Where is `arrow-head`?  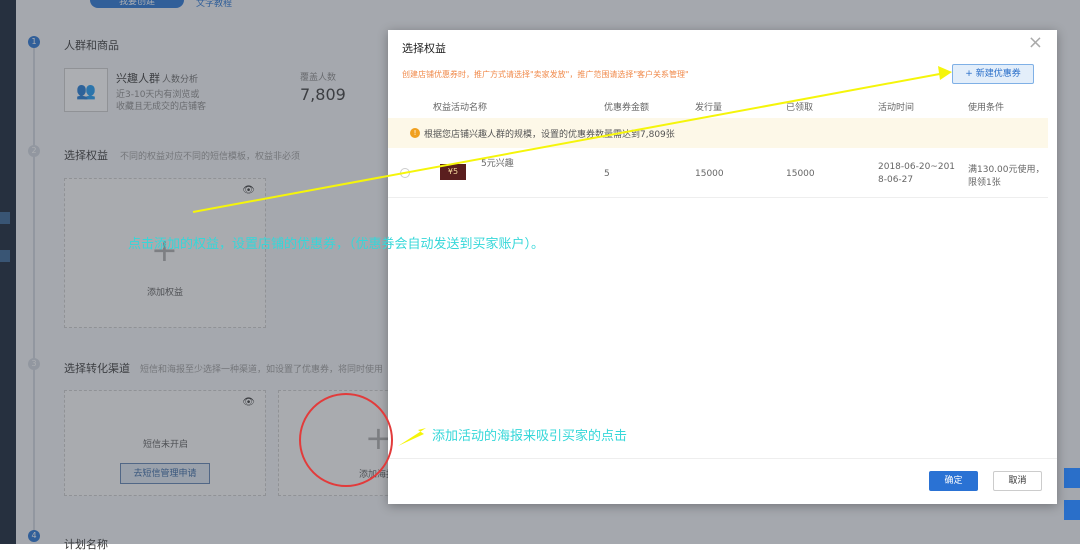
arrow-head is located at coordinates (945, 73).